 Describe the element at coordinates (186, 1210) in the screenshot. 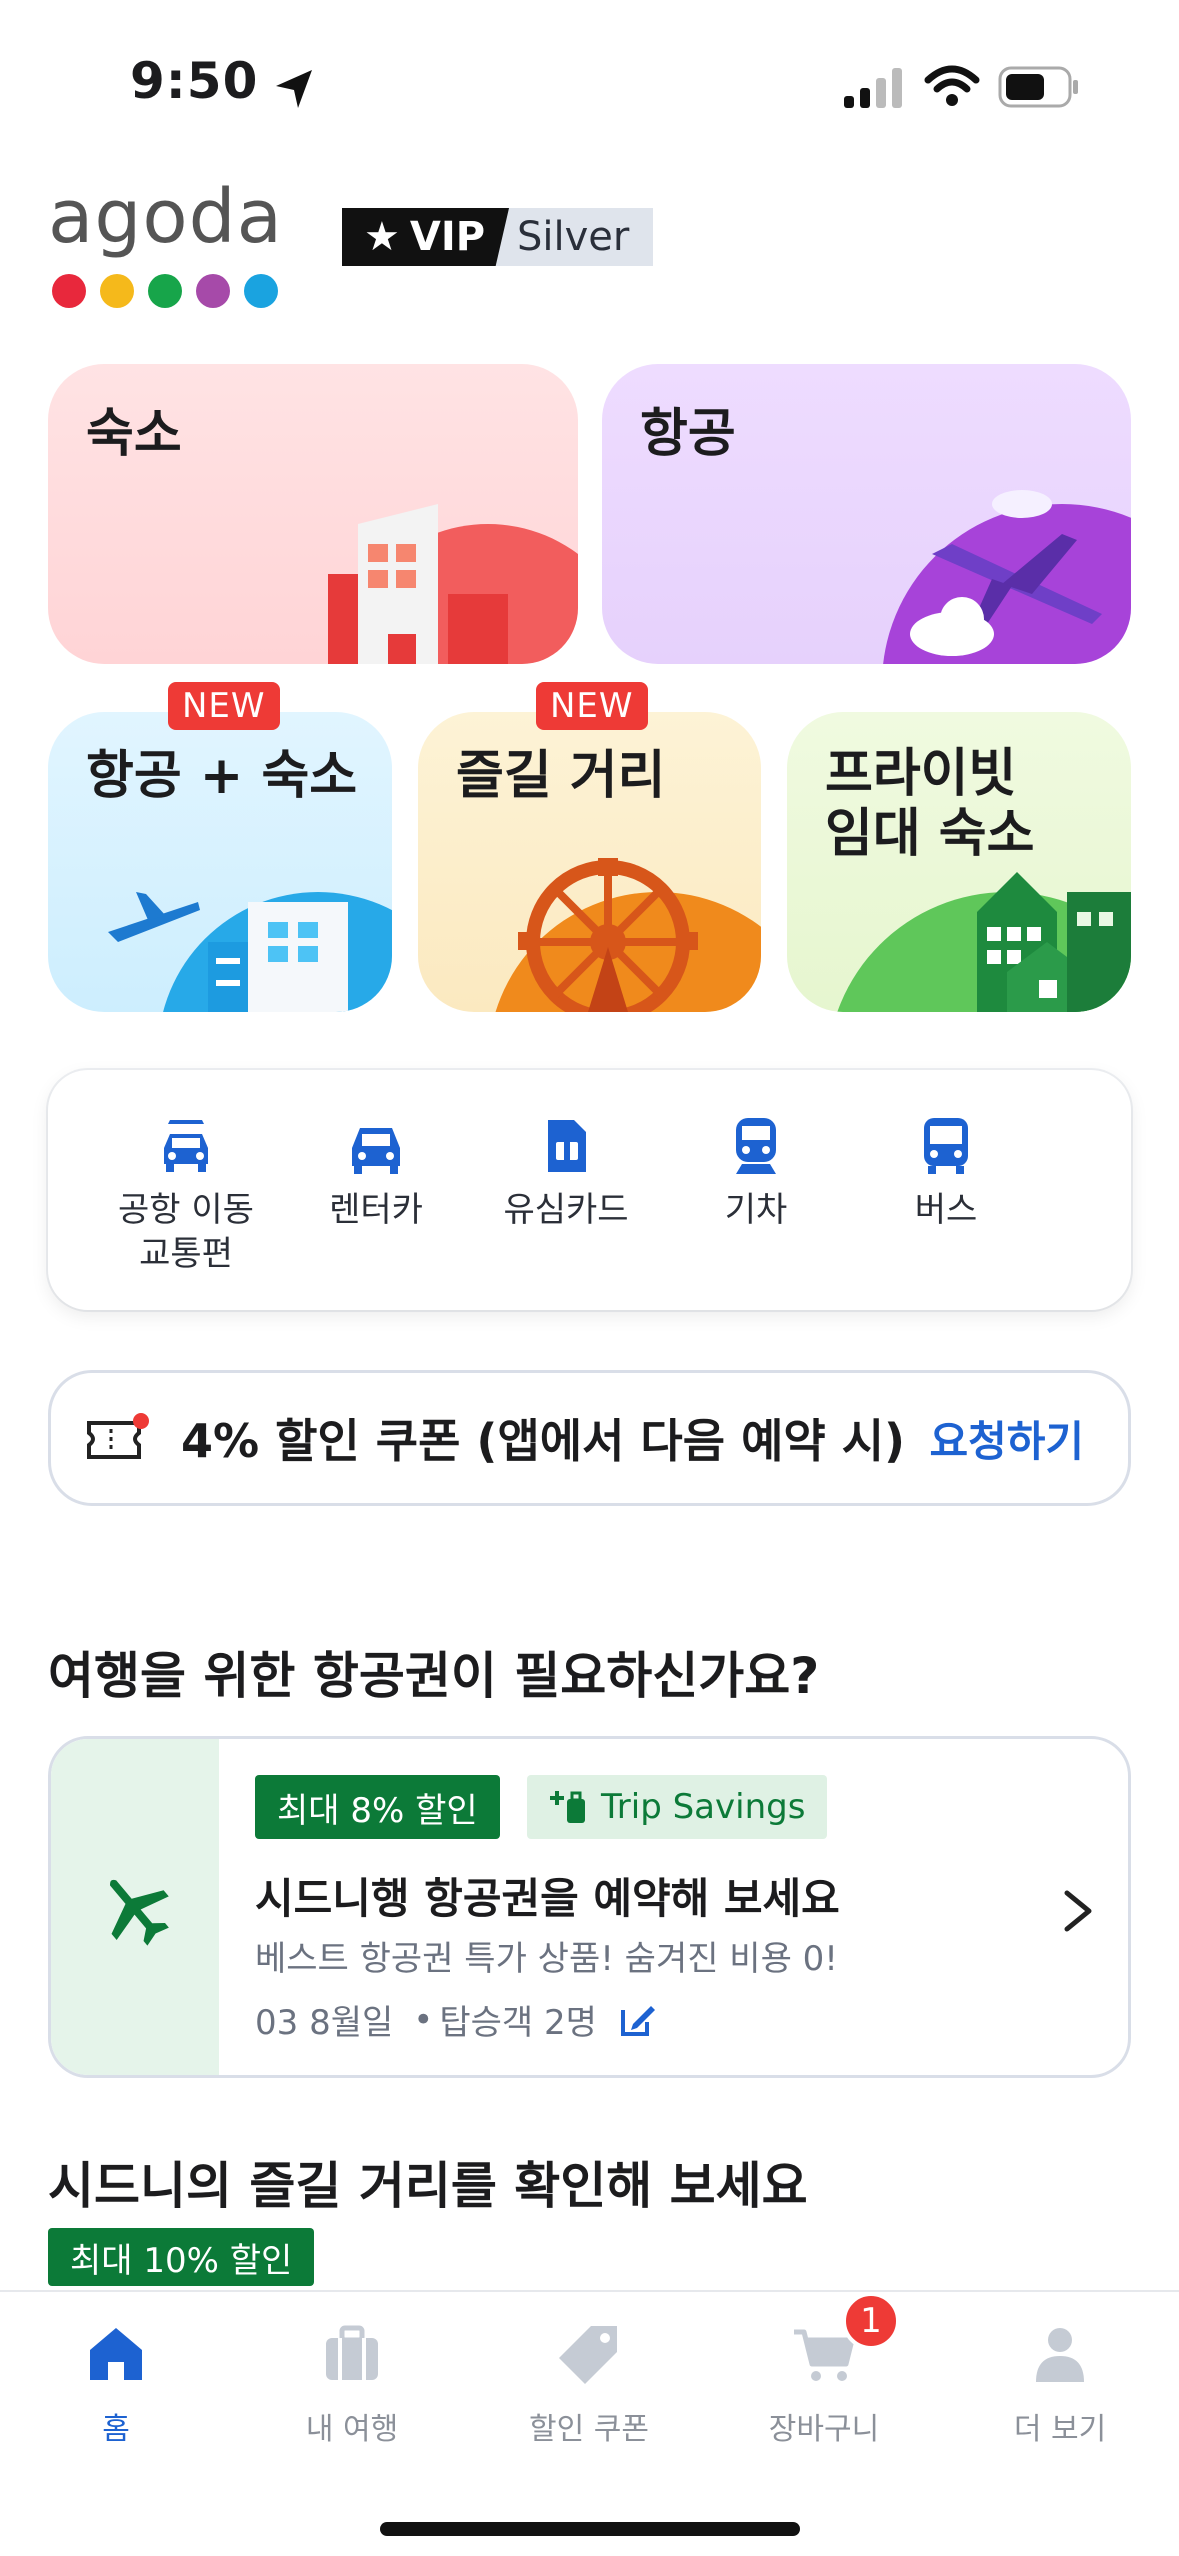

I see `service-label-line1: 공항 이동` at that location.